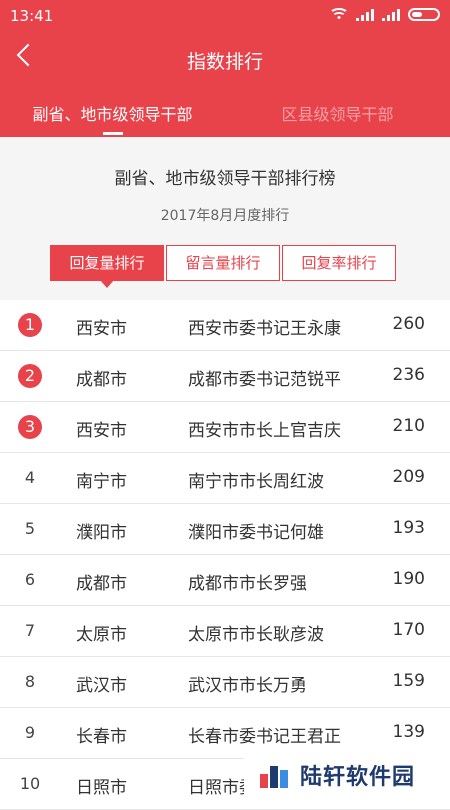 The width and height of the screenshot is (450, 810). I want to click on official-name: 濮阳市委书记何雄, so click(256, 533).